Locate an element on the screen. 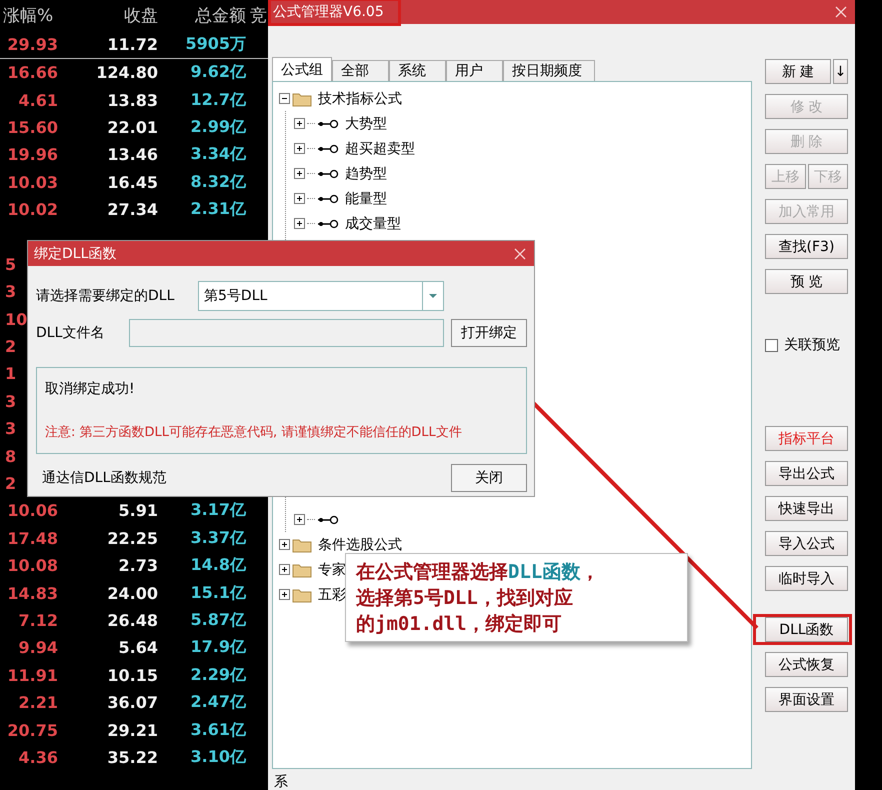 The height and width of the screenshot is (790, 882). table-cell: 13.46 is located at coordinates (132, 154).